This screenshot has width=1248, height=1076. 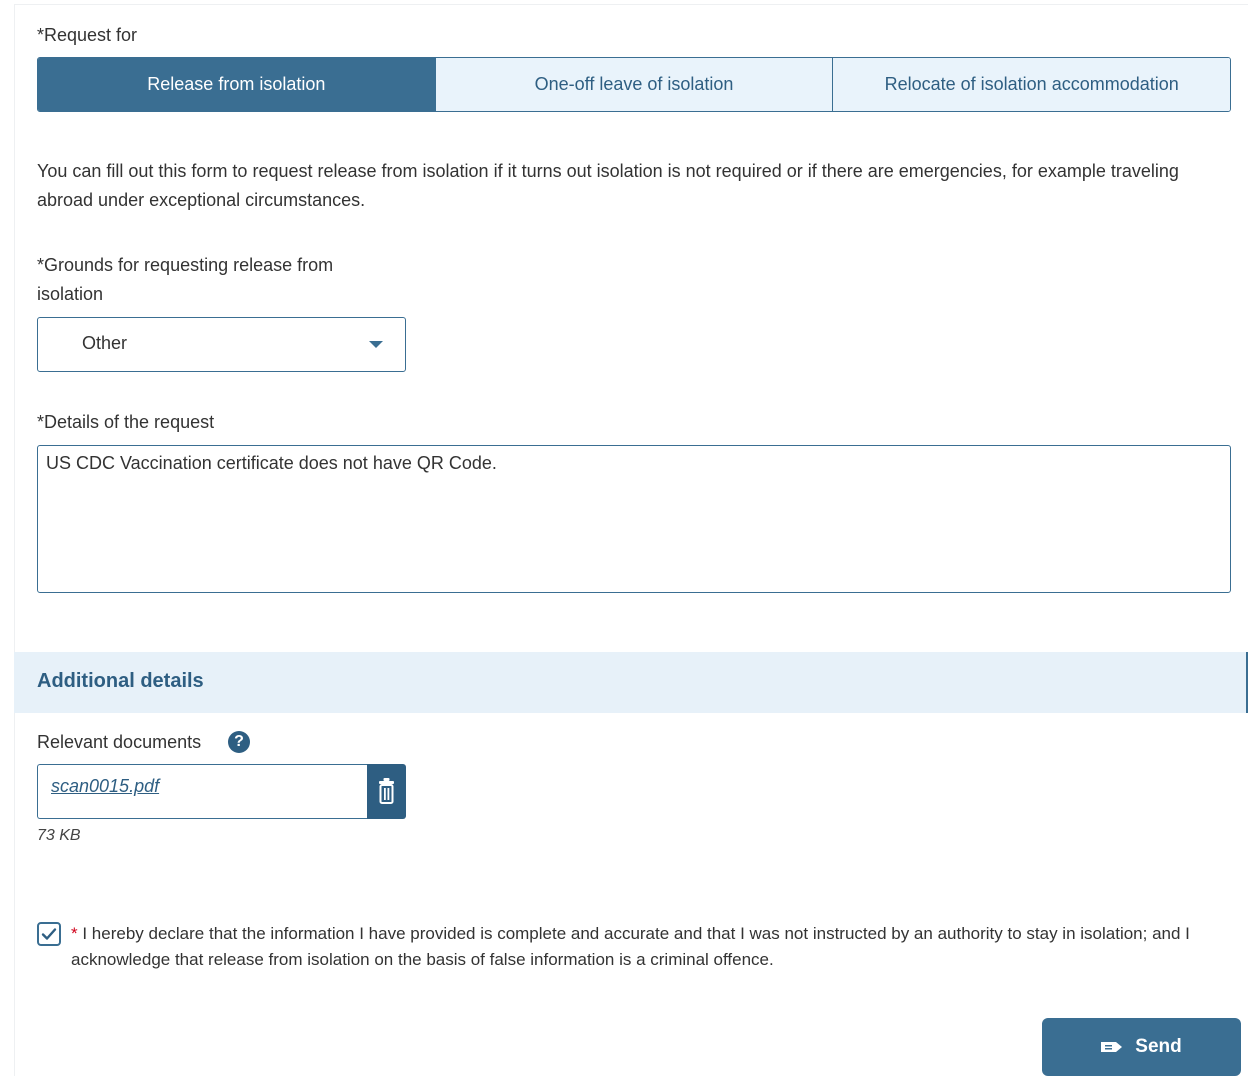 What do you see at coordinates (126, 422) in the screenshot?
I see `details-label: *Details of the request` at bounding box center [126, 422].